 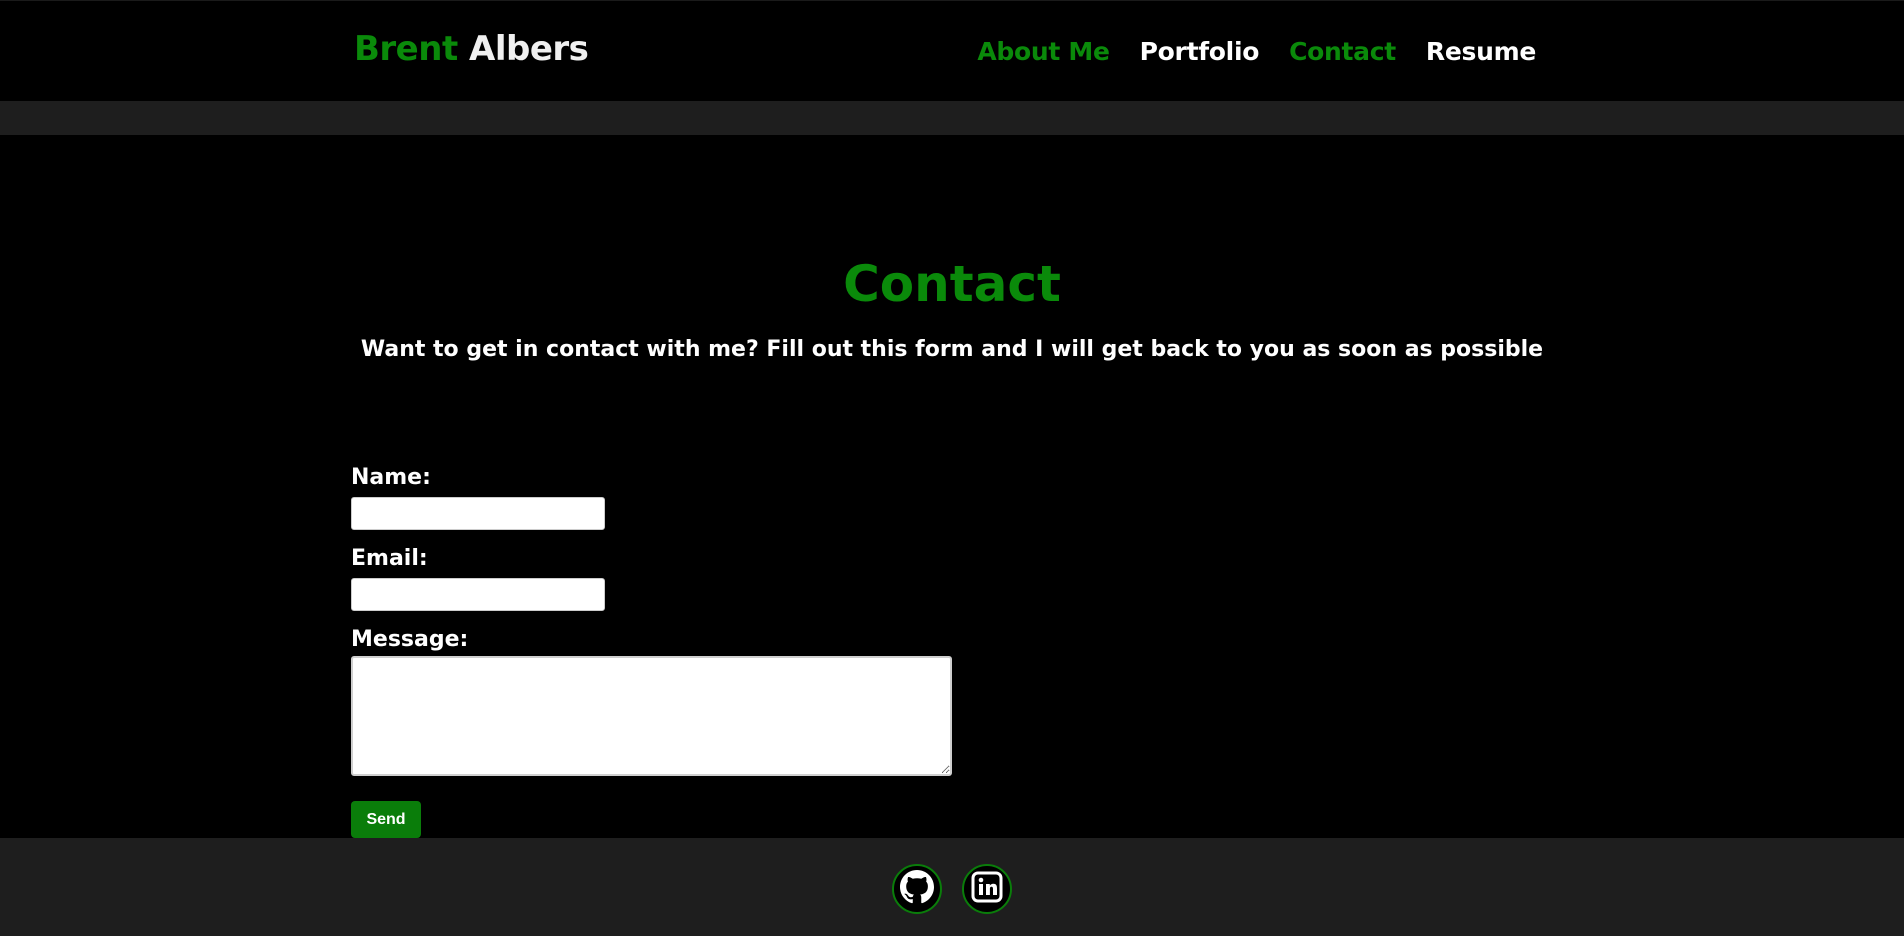 What do you see at coordinates (478, 513) in the screenshot?
I see `name-field` at bounding box center [478, 513].